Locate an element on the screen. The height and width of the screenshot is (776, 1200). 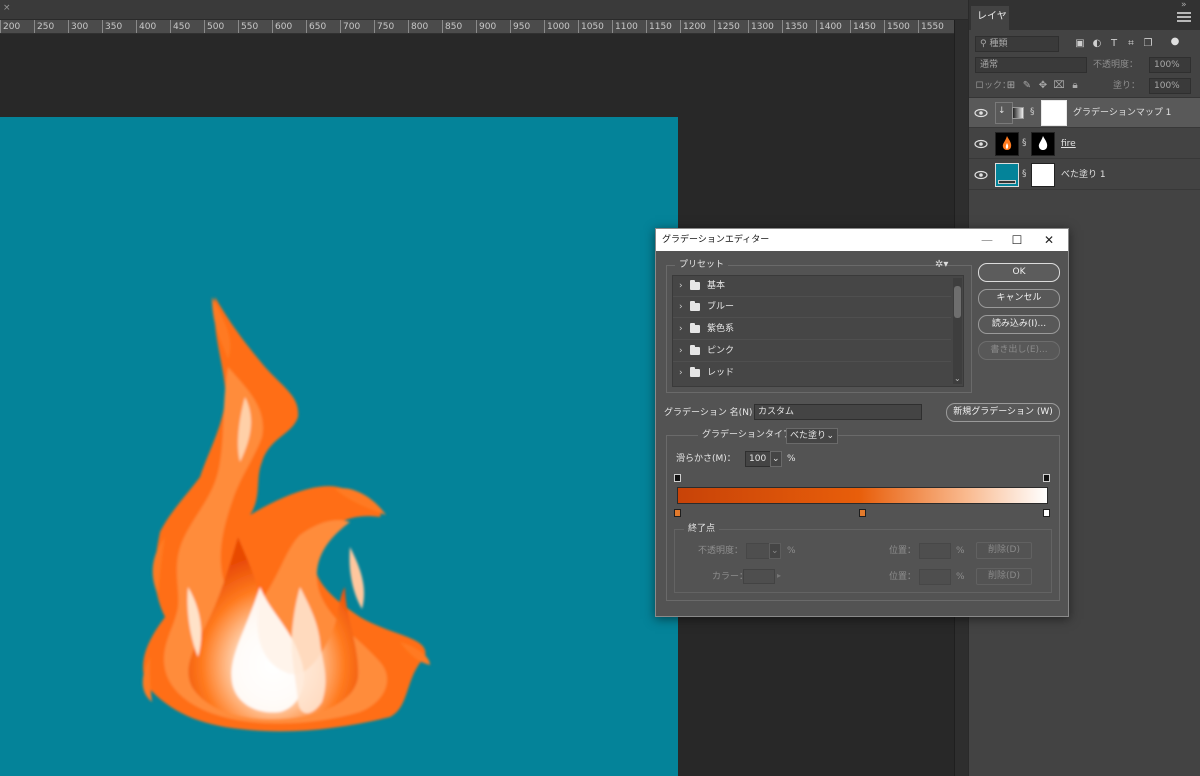
preset-folder: › ブルー is located at coordinates (812, 307).